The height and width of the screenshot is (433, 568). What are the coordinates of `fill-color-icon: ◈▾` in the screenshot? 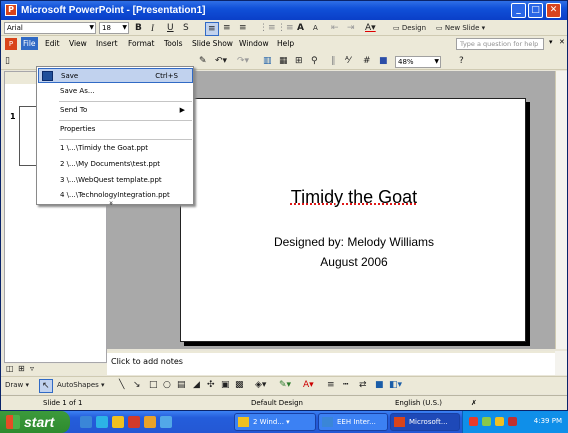 It's located at (260, 385).